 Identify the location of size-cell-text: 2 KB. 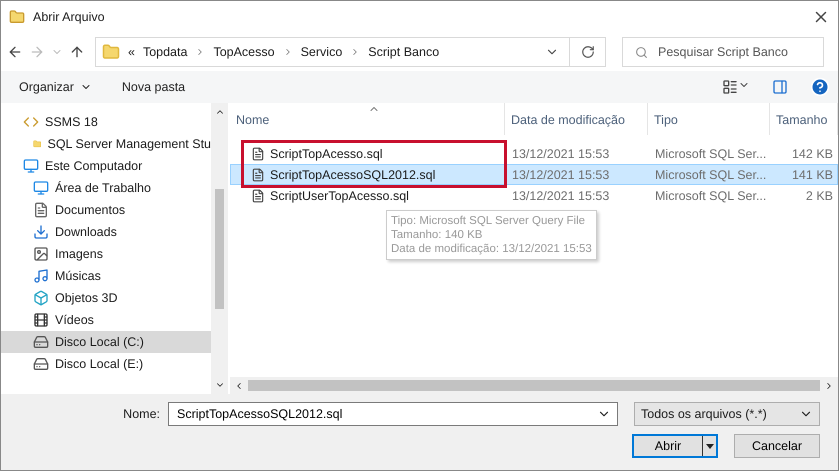
(819, 195).